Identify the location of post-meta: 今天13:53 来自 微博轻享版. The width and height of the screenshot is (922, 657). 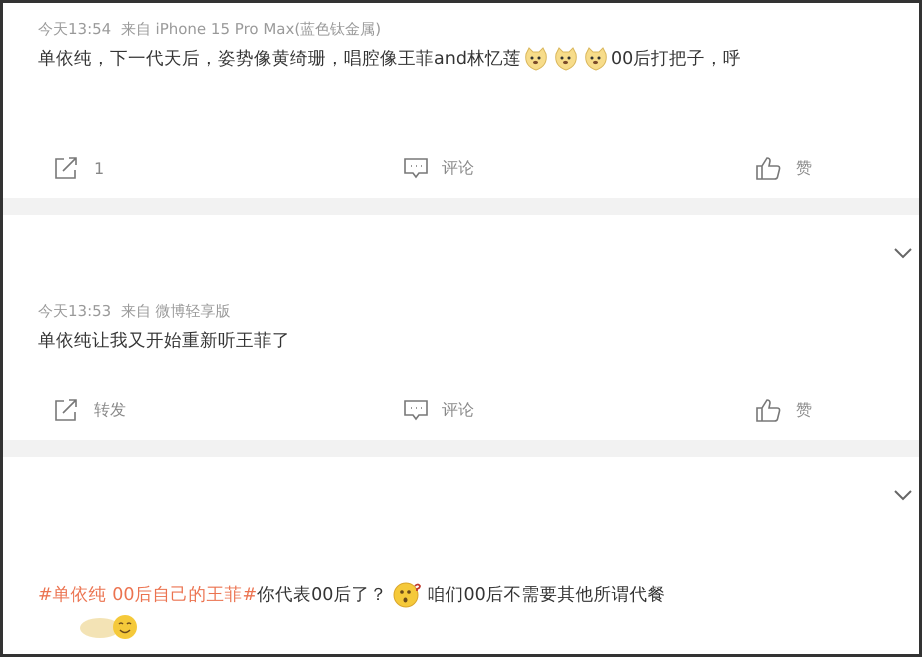
(135, 311).